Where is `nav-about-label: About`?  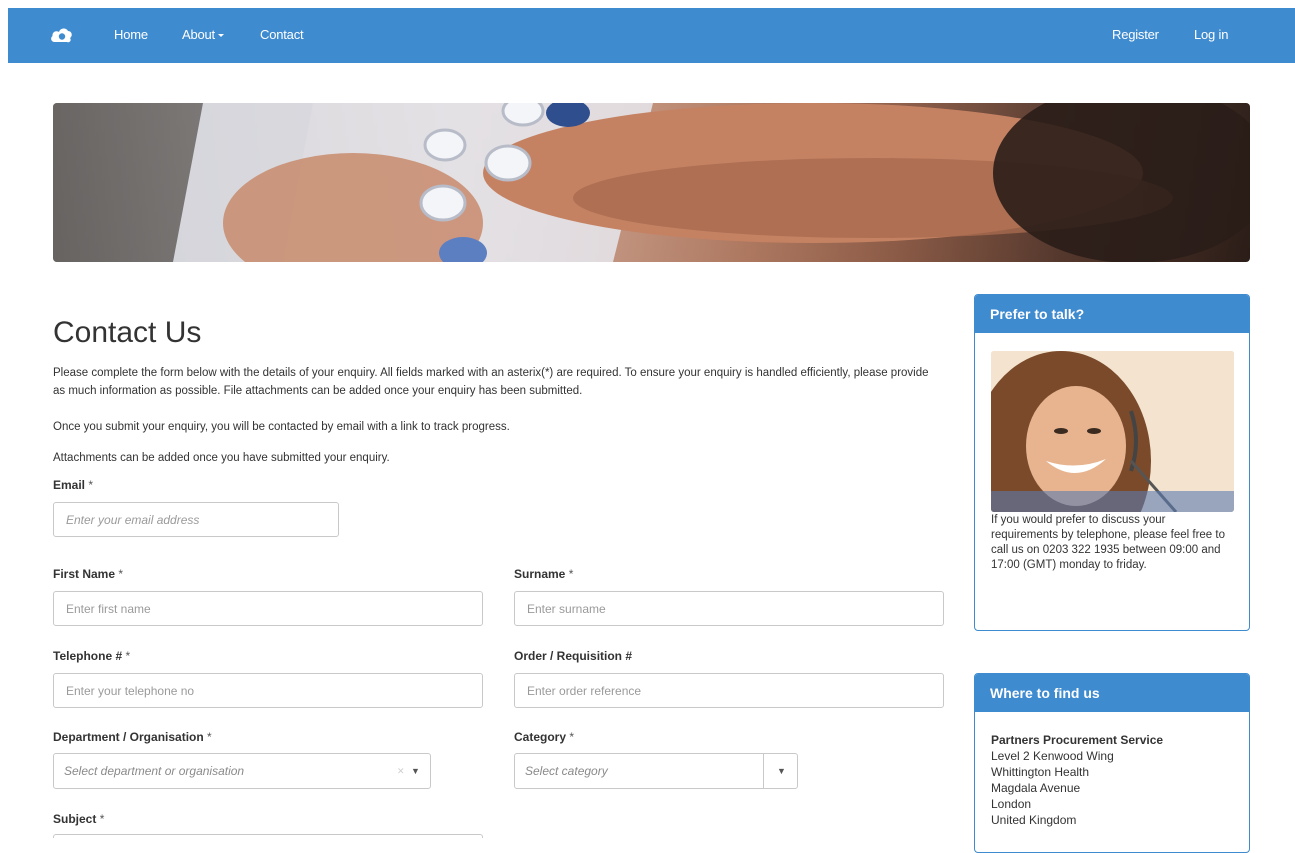 nav-about-label: About is located at coordinates (198, 34).